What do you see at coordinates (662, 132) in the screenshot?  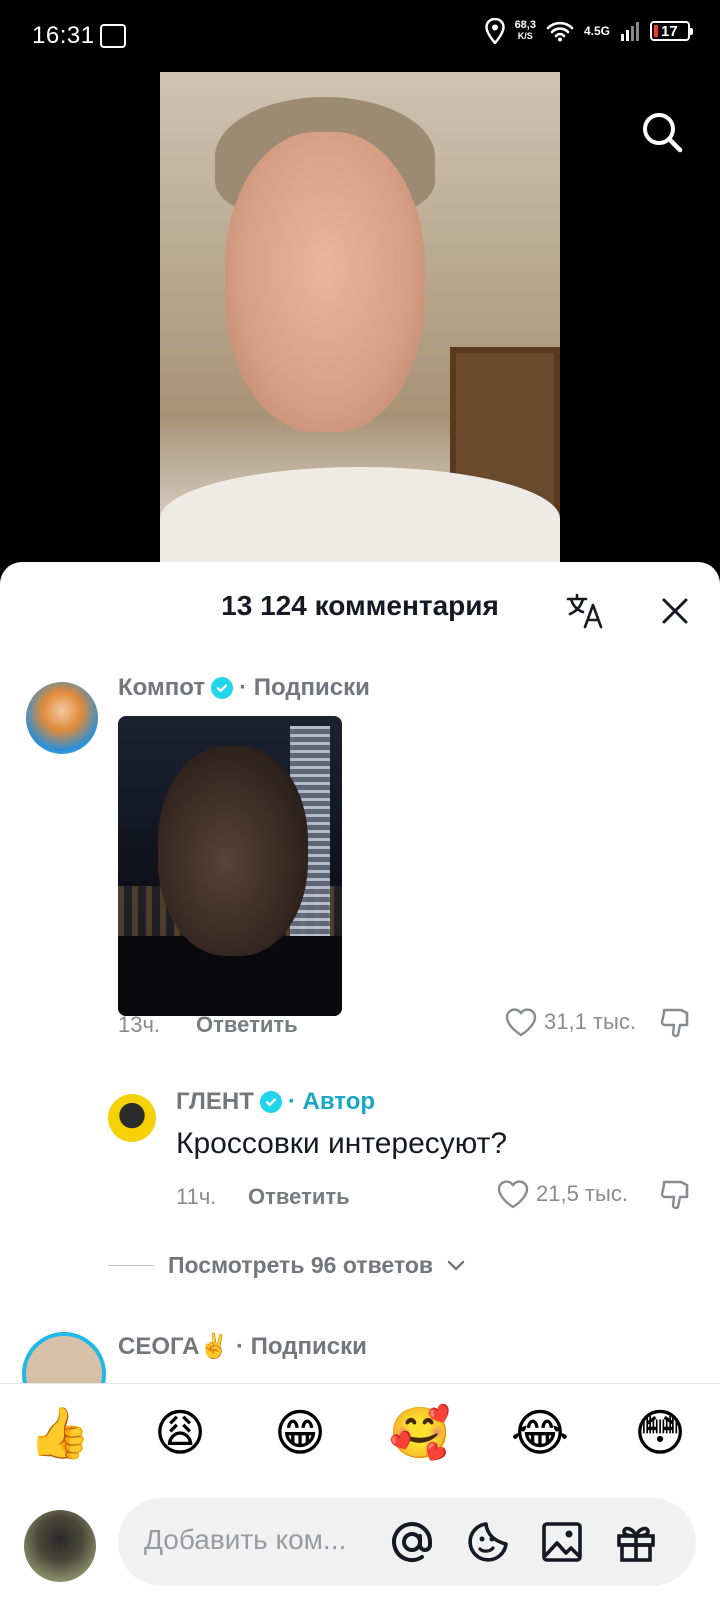 I see `search-icon` at bounding box center [662, 132].